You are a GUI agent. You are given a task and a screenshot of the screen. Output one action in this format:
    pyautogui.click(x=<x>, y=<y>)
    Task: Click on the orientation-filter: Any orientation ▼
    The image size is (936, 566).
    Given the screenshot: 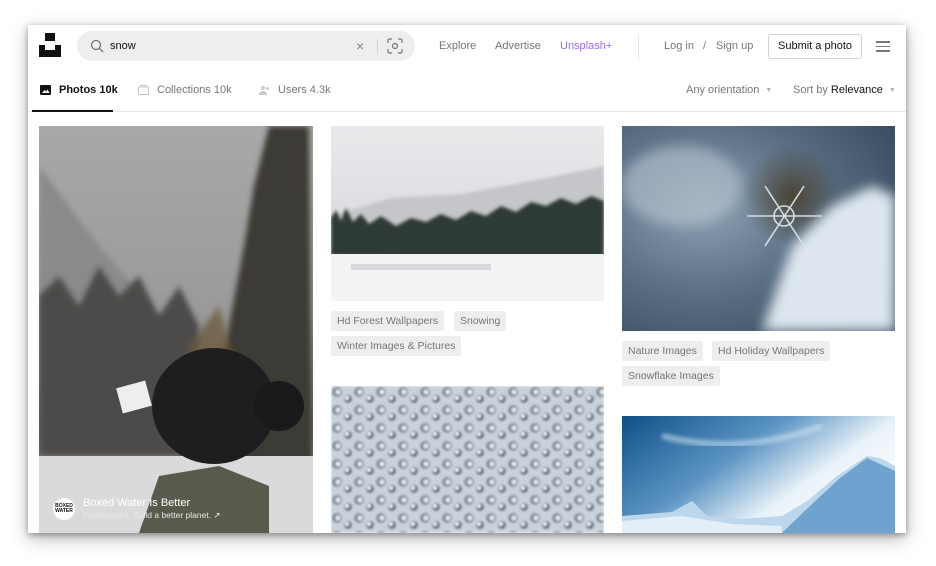 What is the action you would take?
    pyautogui.click(x=729, y=90)
    